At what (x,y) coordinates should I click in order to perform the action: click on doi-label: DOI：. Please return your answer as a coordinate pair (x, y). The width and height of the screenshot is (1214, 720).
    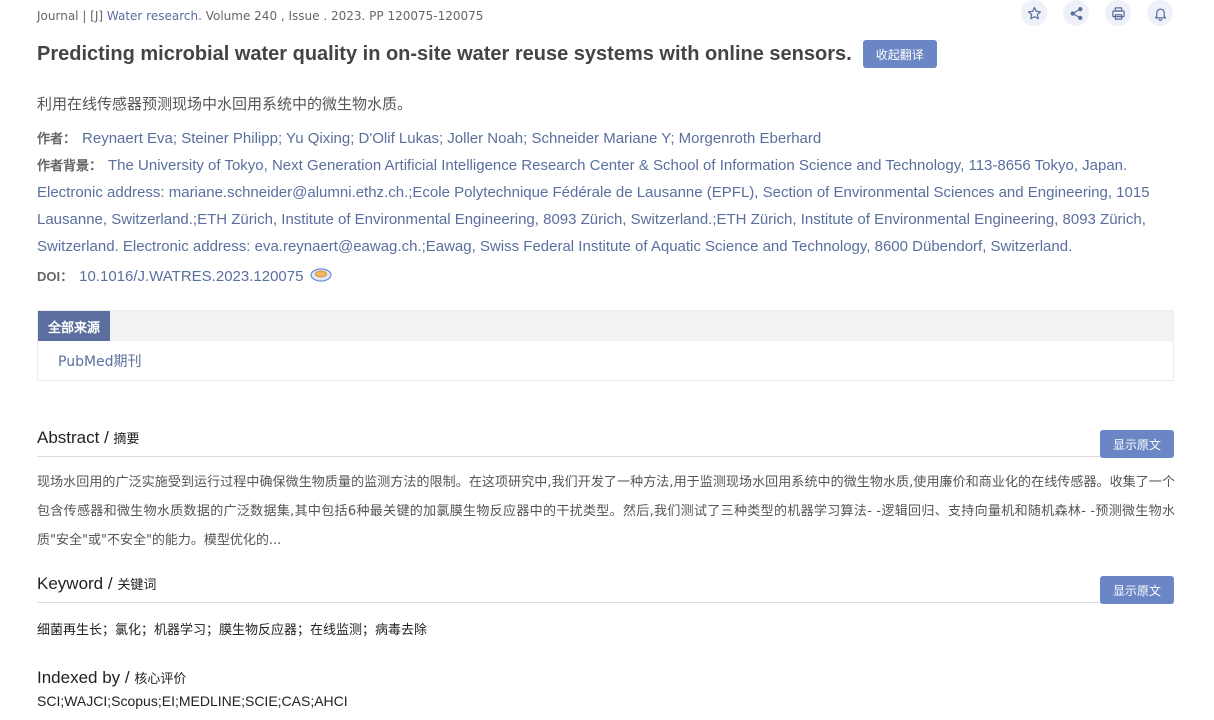
    Looking at the image, I should click on (55, 276).